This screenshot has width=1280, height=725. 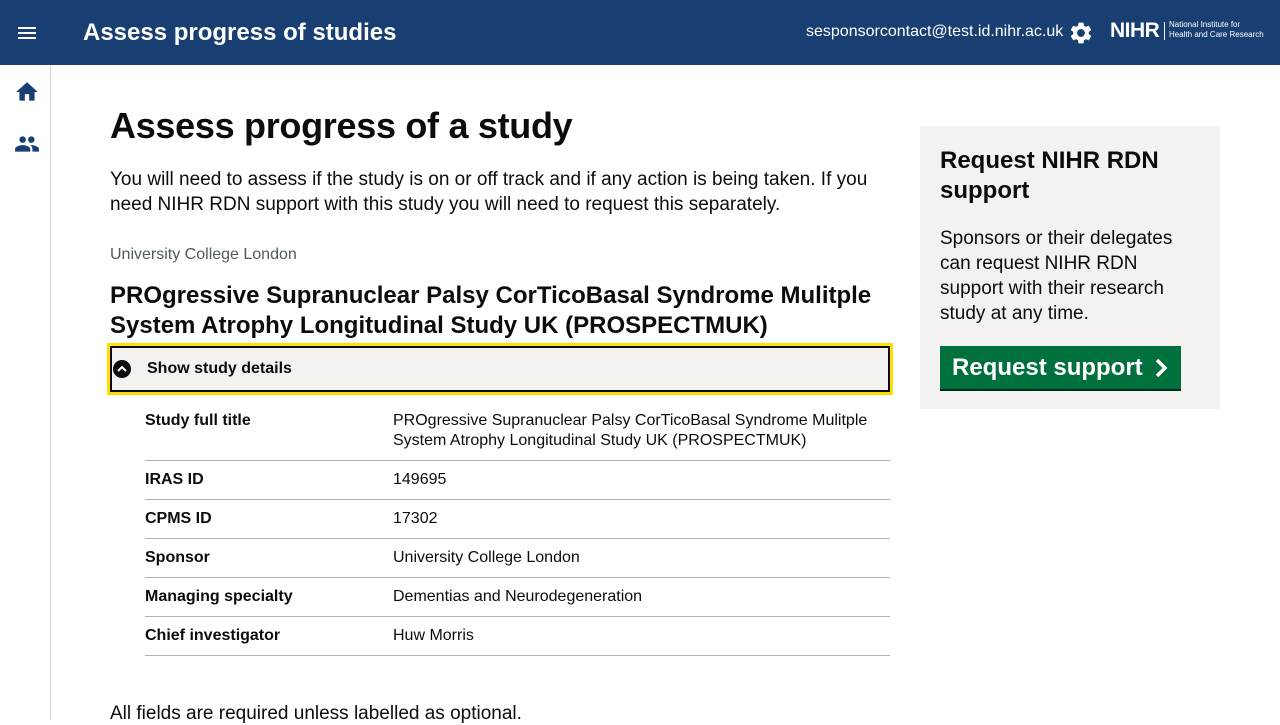 I want to click on details-toggle-label: Show study details, so click(x=219, y=368).